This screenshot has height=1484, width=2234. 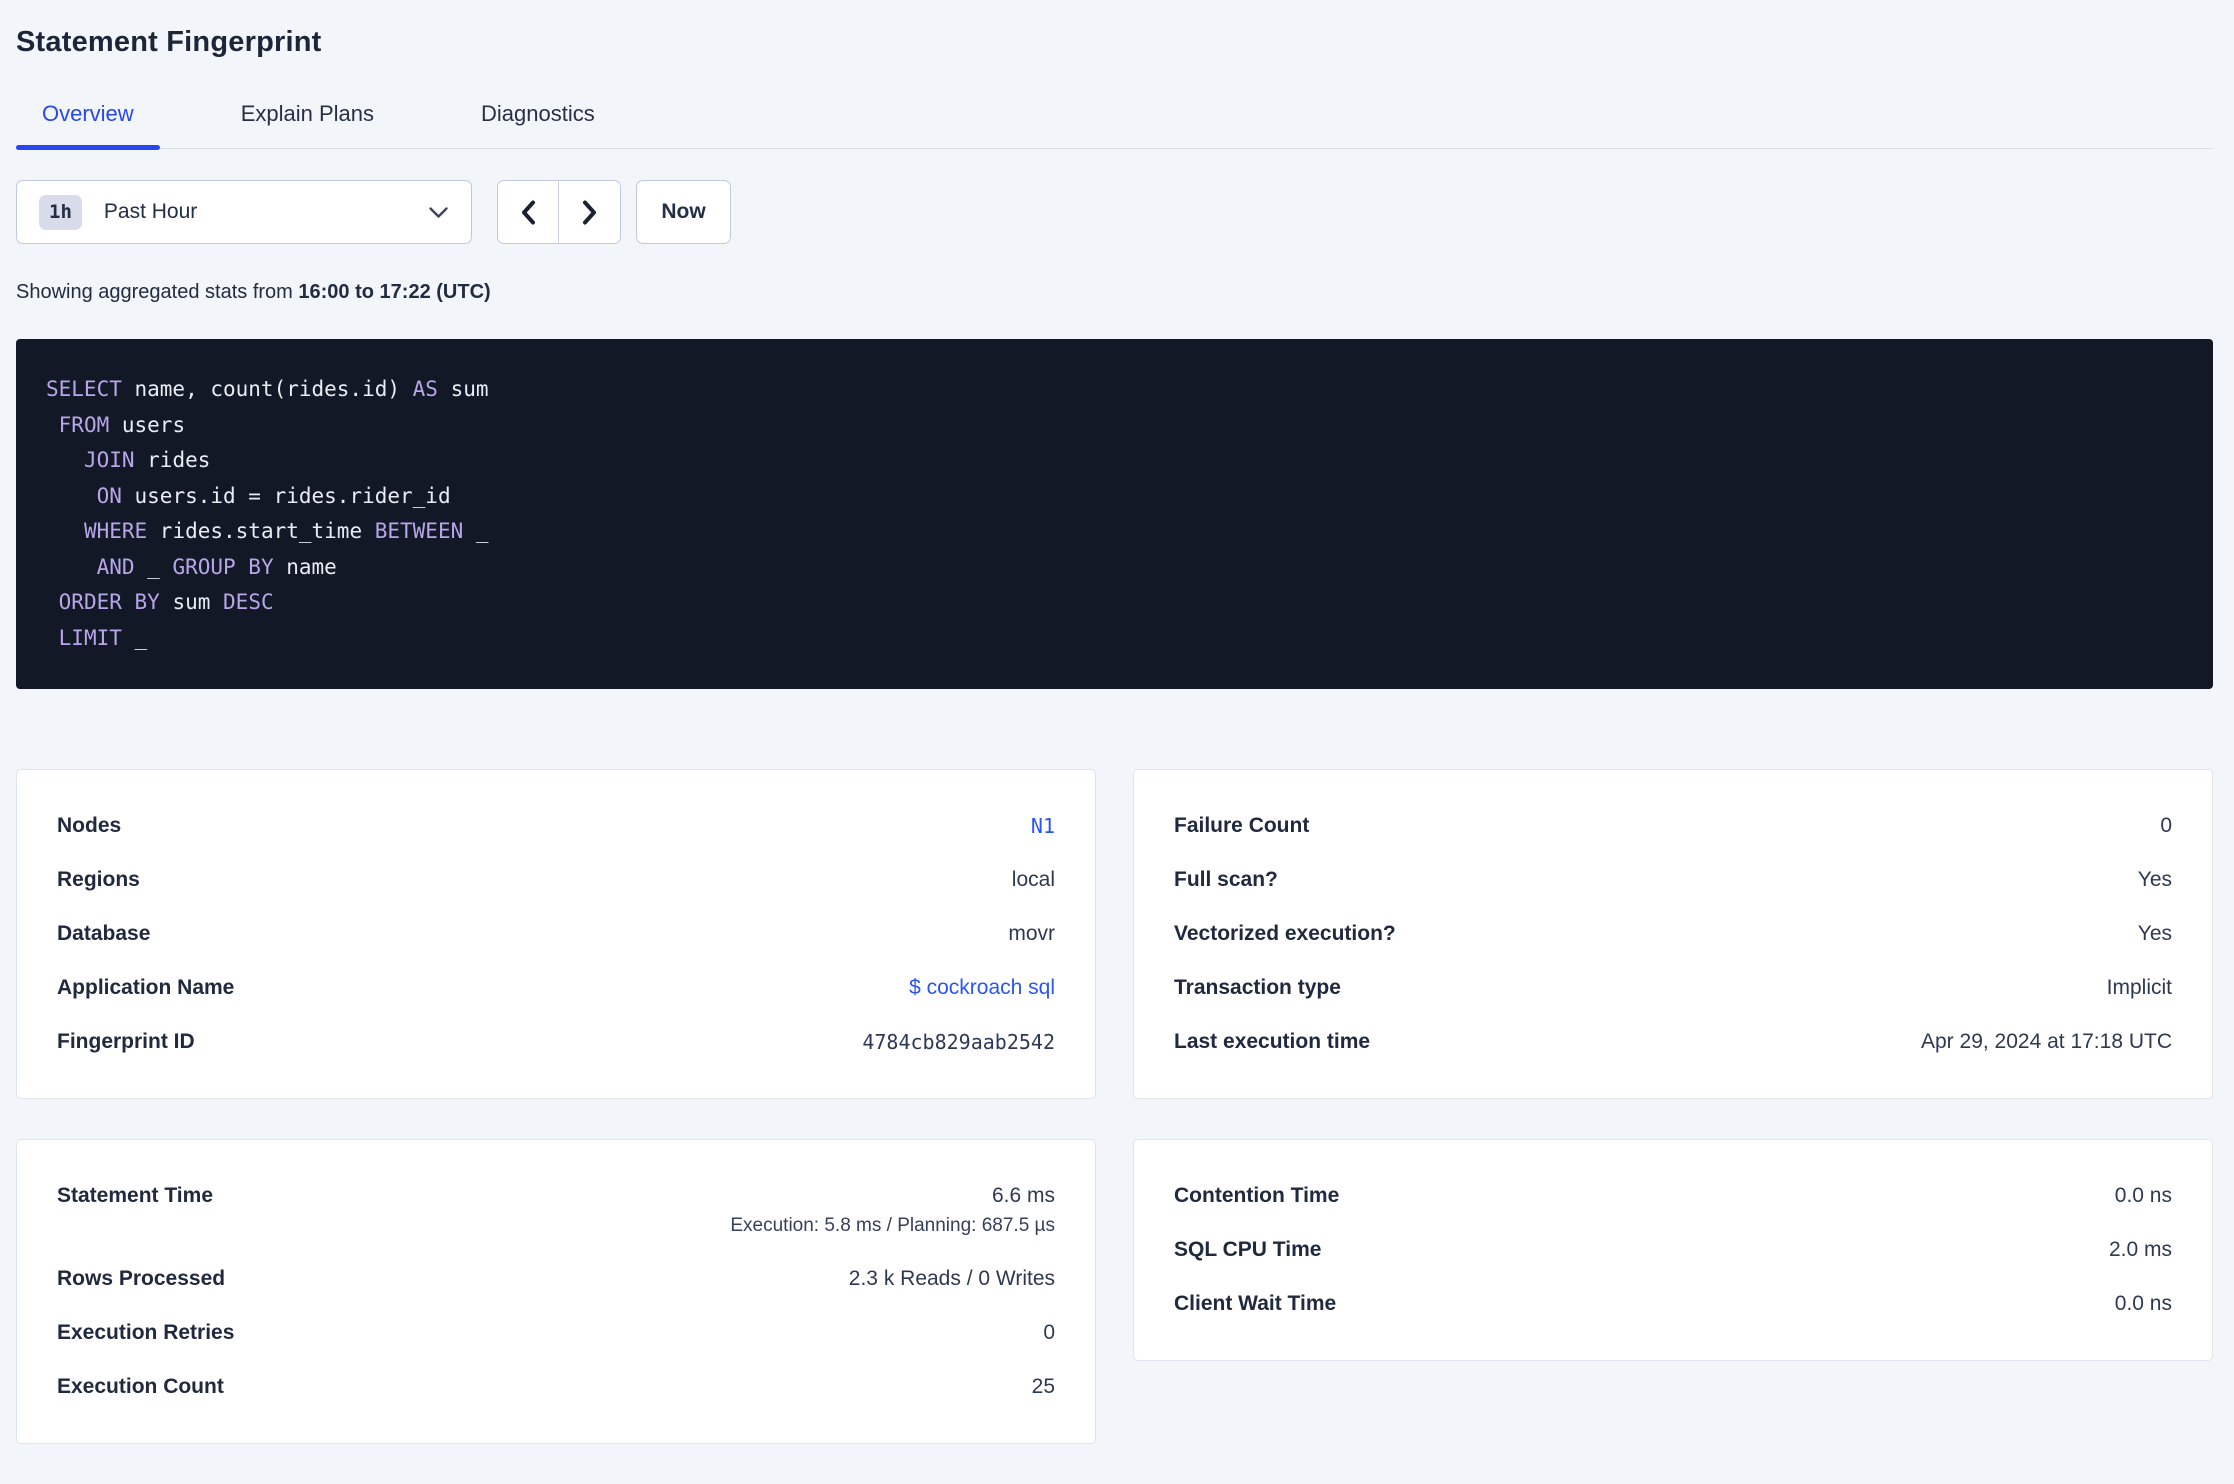 I want to click on stat-value-full-scan: Yes, so click(x=2154, y=879).